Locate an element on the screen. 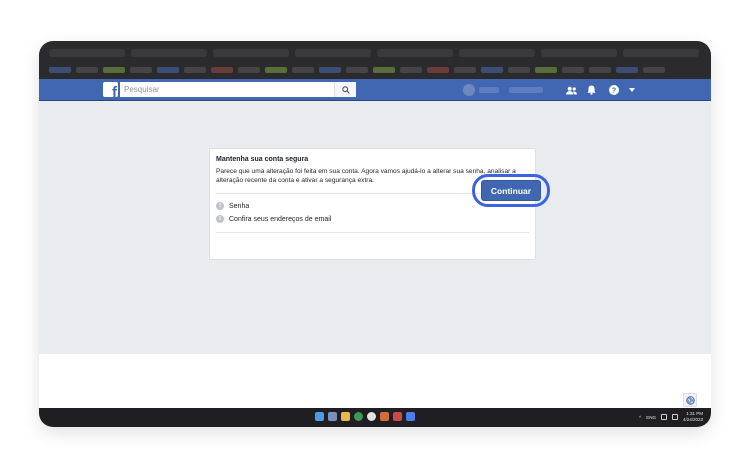  windows-taskbar: ^ ENG 1:31 PM 4/24/2023 is located at coordinates (375, 417).